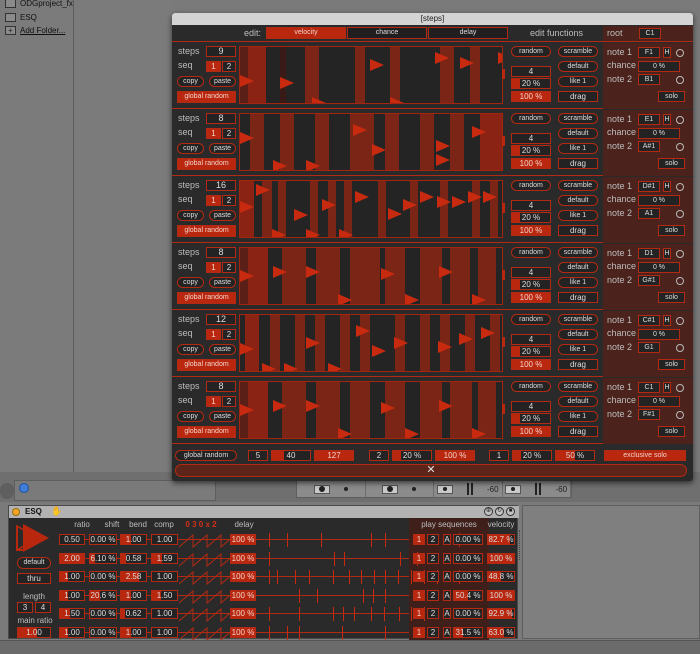 The height and width of the screenshot is (654, 700). I want to click on like-1-button: like 1, so click(578, 148).